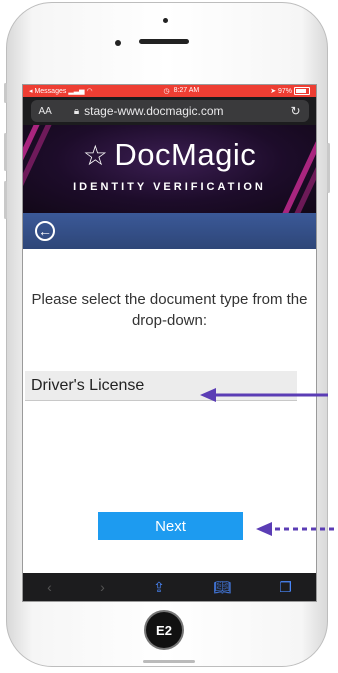 The width and height of the screenshot is (338, 673). I want to click on address-bar: AA 🔒︎ stage-www.docmagic.com ↻, so click(169, 111).